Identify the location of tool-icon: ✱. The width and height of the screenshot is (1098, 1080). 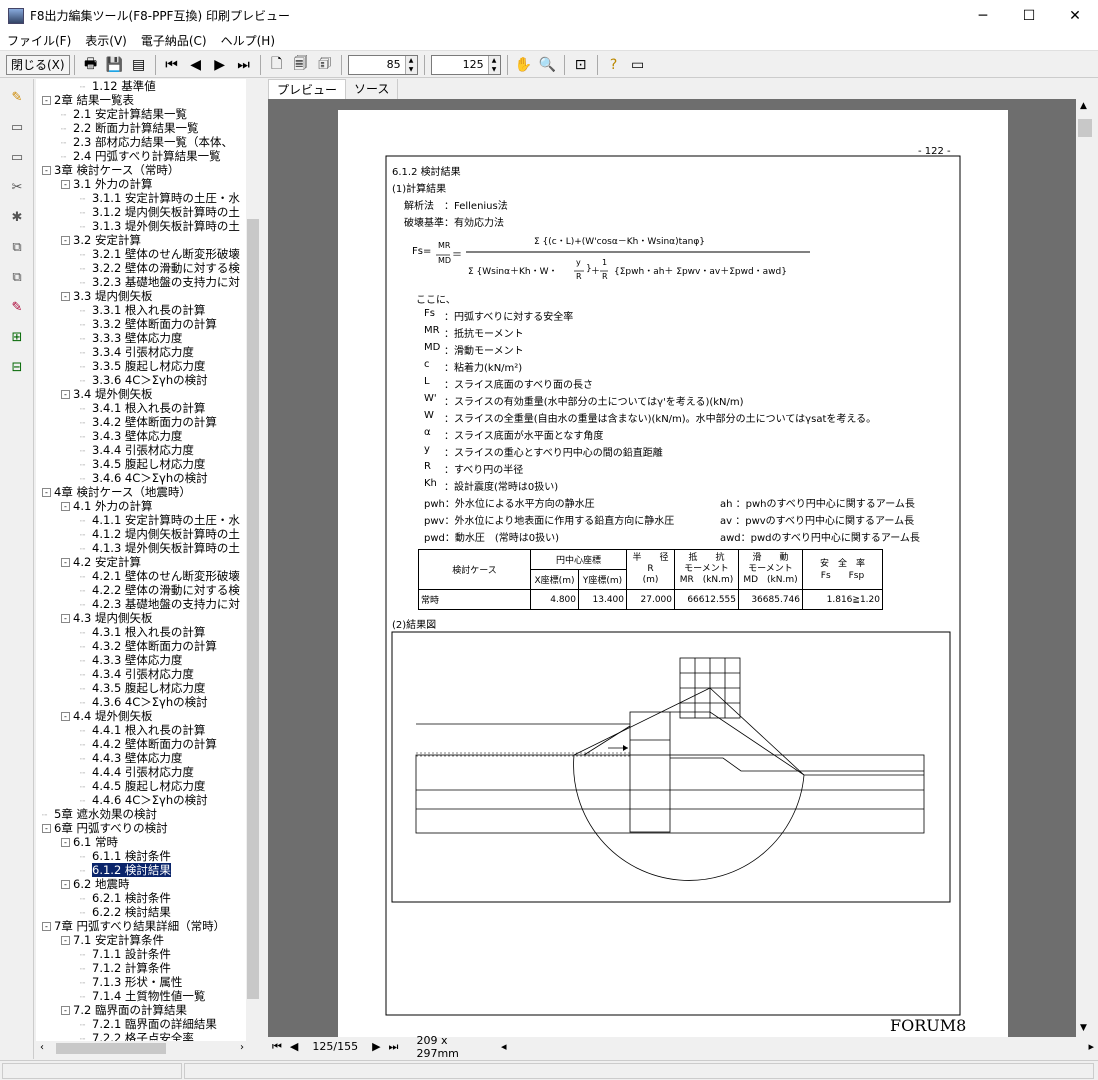
(17, 217).